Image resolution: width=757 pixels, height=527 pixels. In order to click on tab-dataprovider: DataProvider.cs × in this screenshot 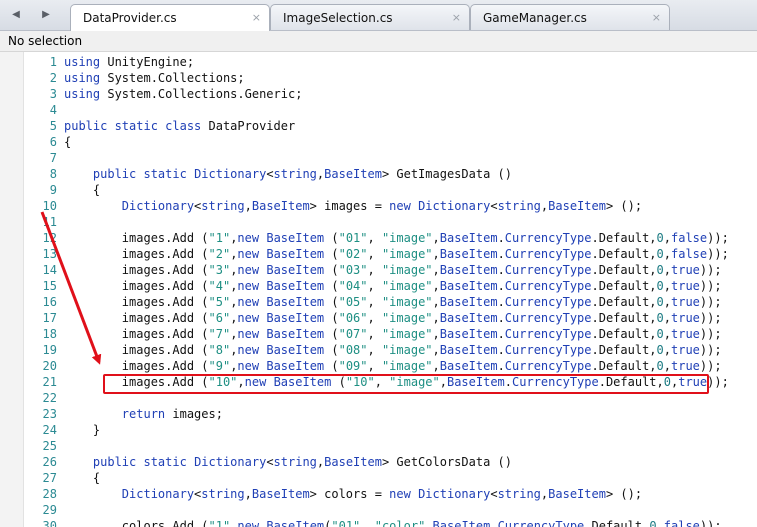, I will do `click(170, 17)`.